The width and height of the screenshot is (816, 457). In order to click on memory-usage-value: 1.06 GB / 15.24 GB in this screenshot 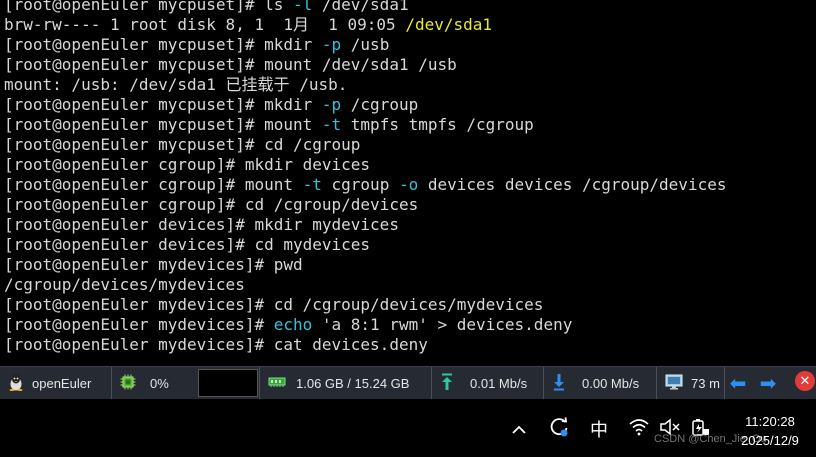, I will do `click(353, 383)`.